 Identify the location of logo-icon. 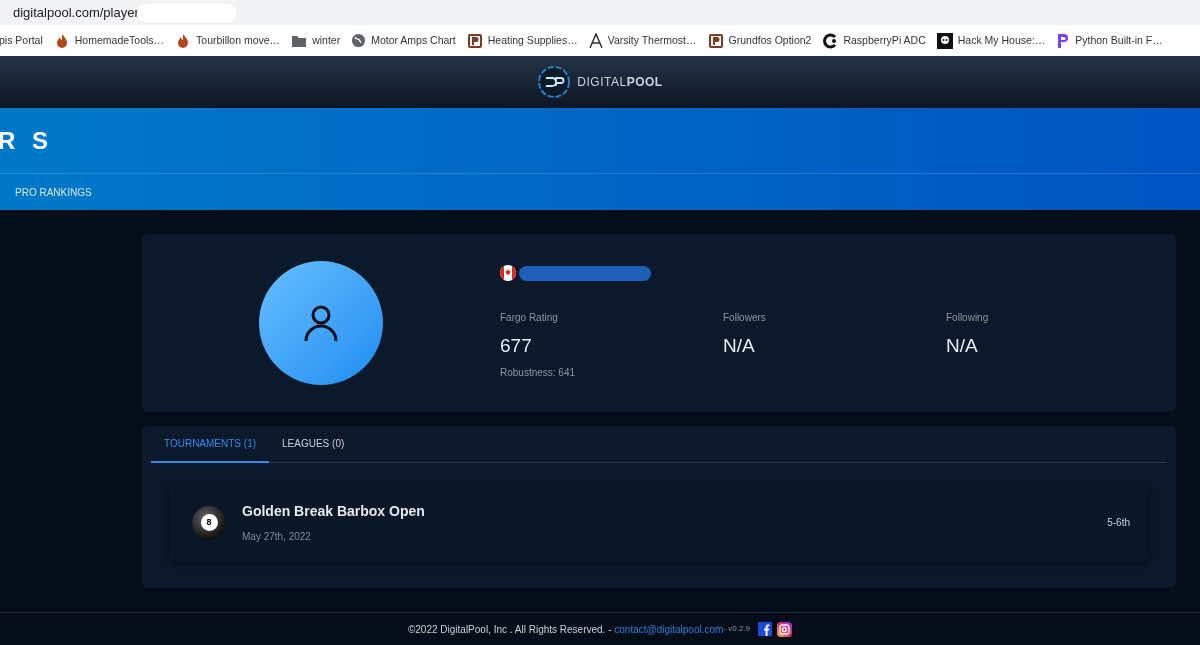
(554, 82).